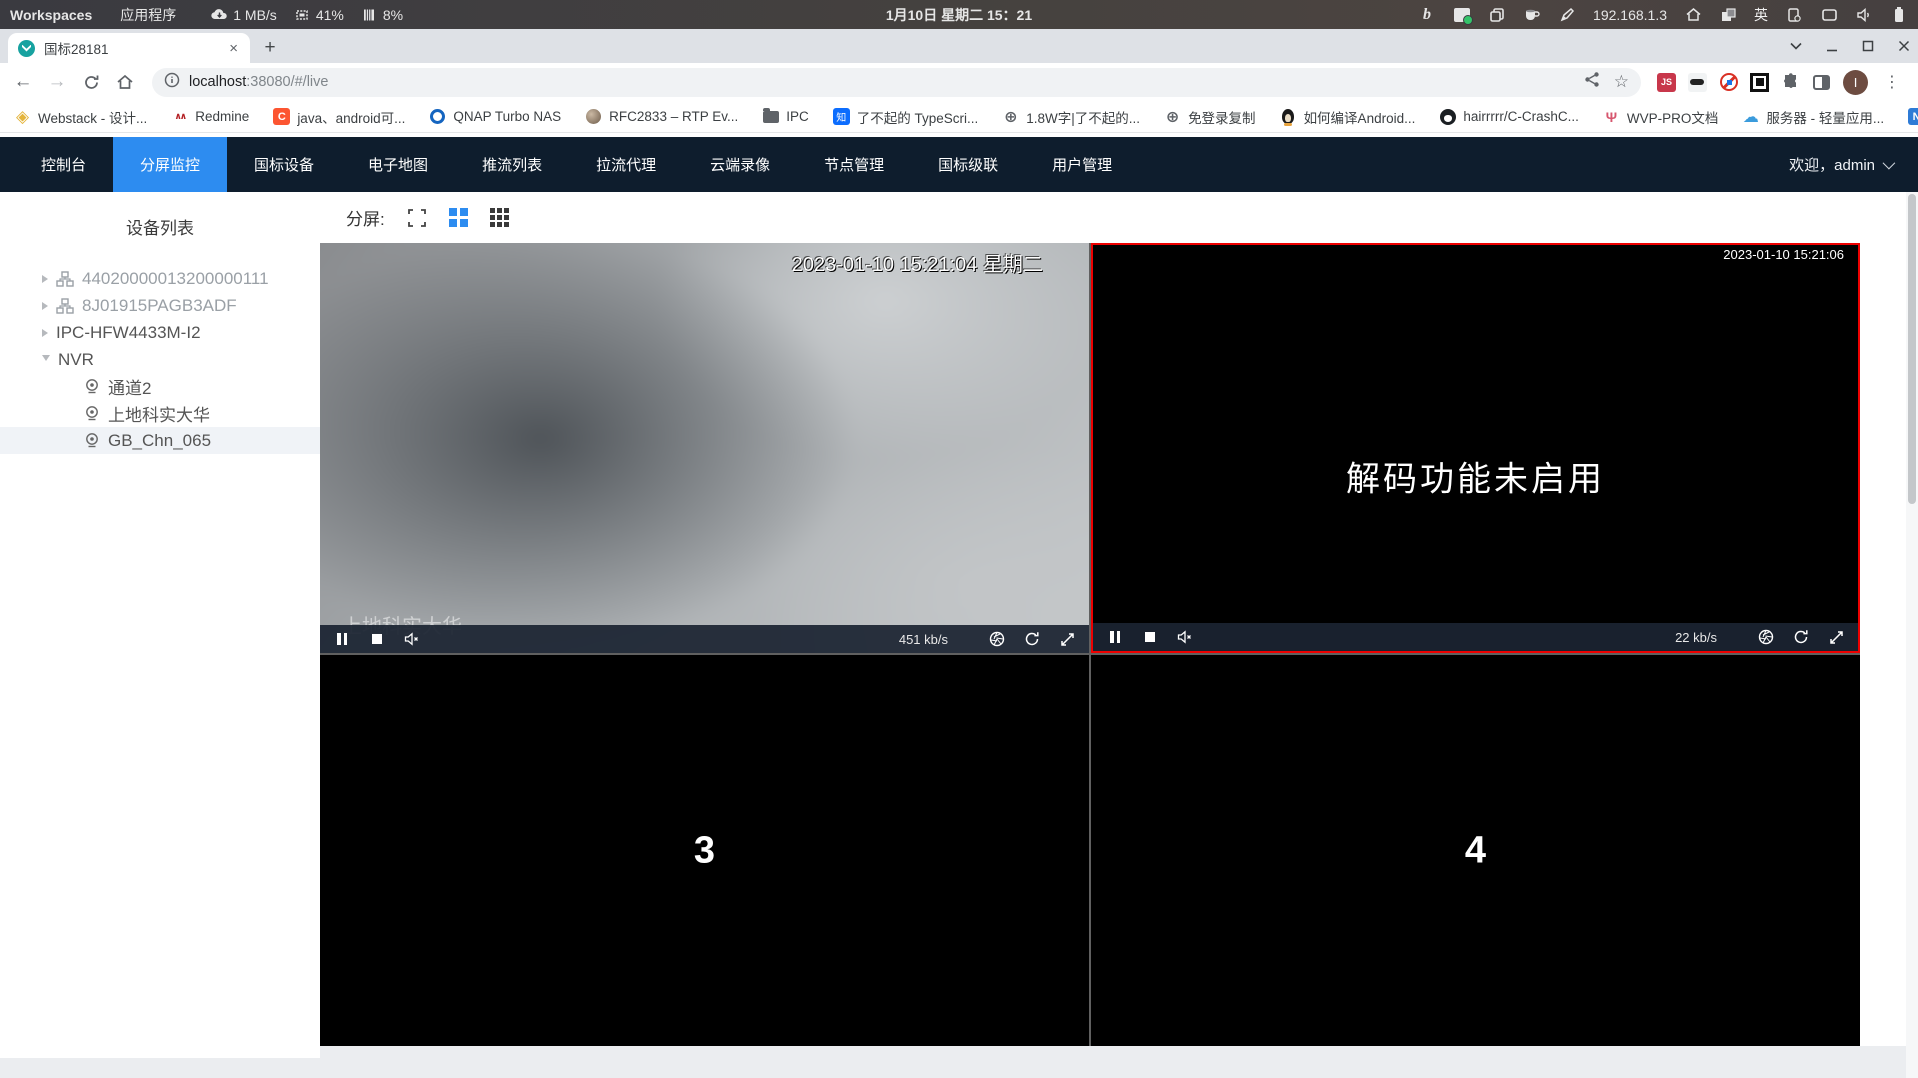  I want to click on nav-item-pull-proxy: 拉流代理, so click(626, 164).